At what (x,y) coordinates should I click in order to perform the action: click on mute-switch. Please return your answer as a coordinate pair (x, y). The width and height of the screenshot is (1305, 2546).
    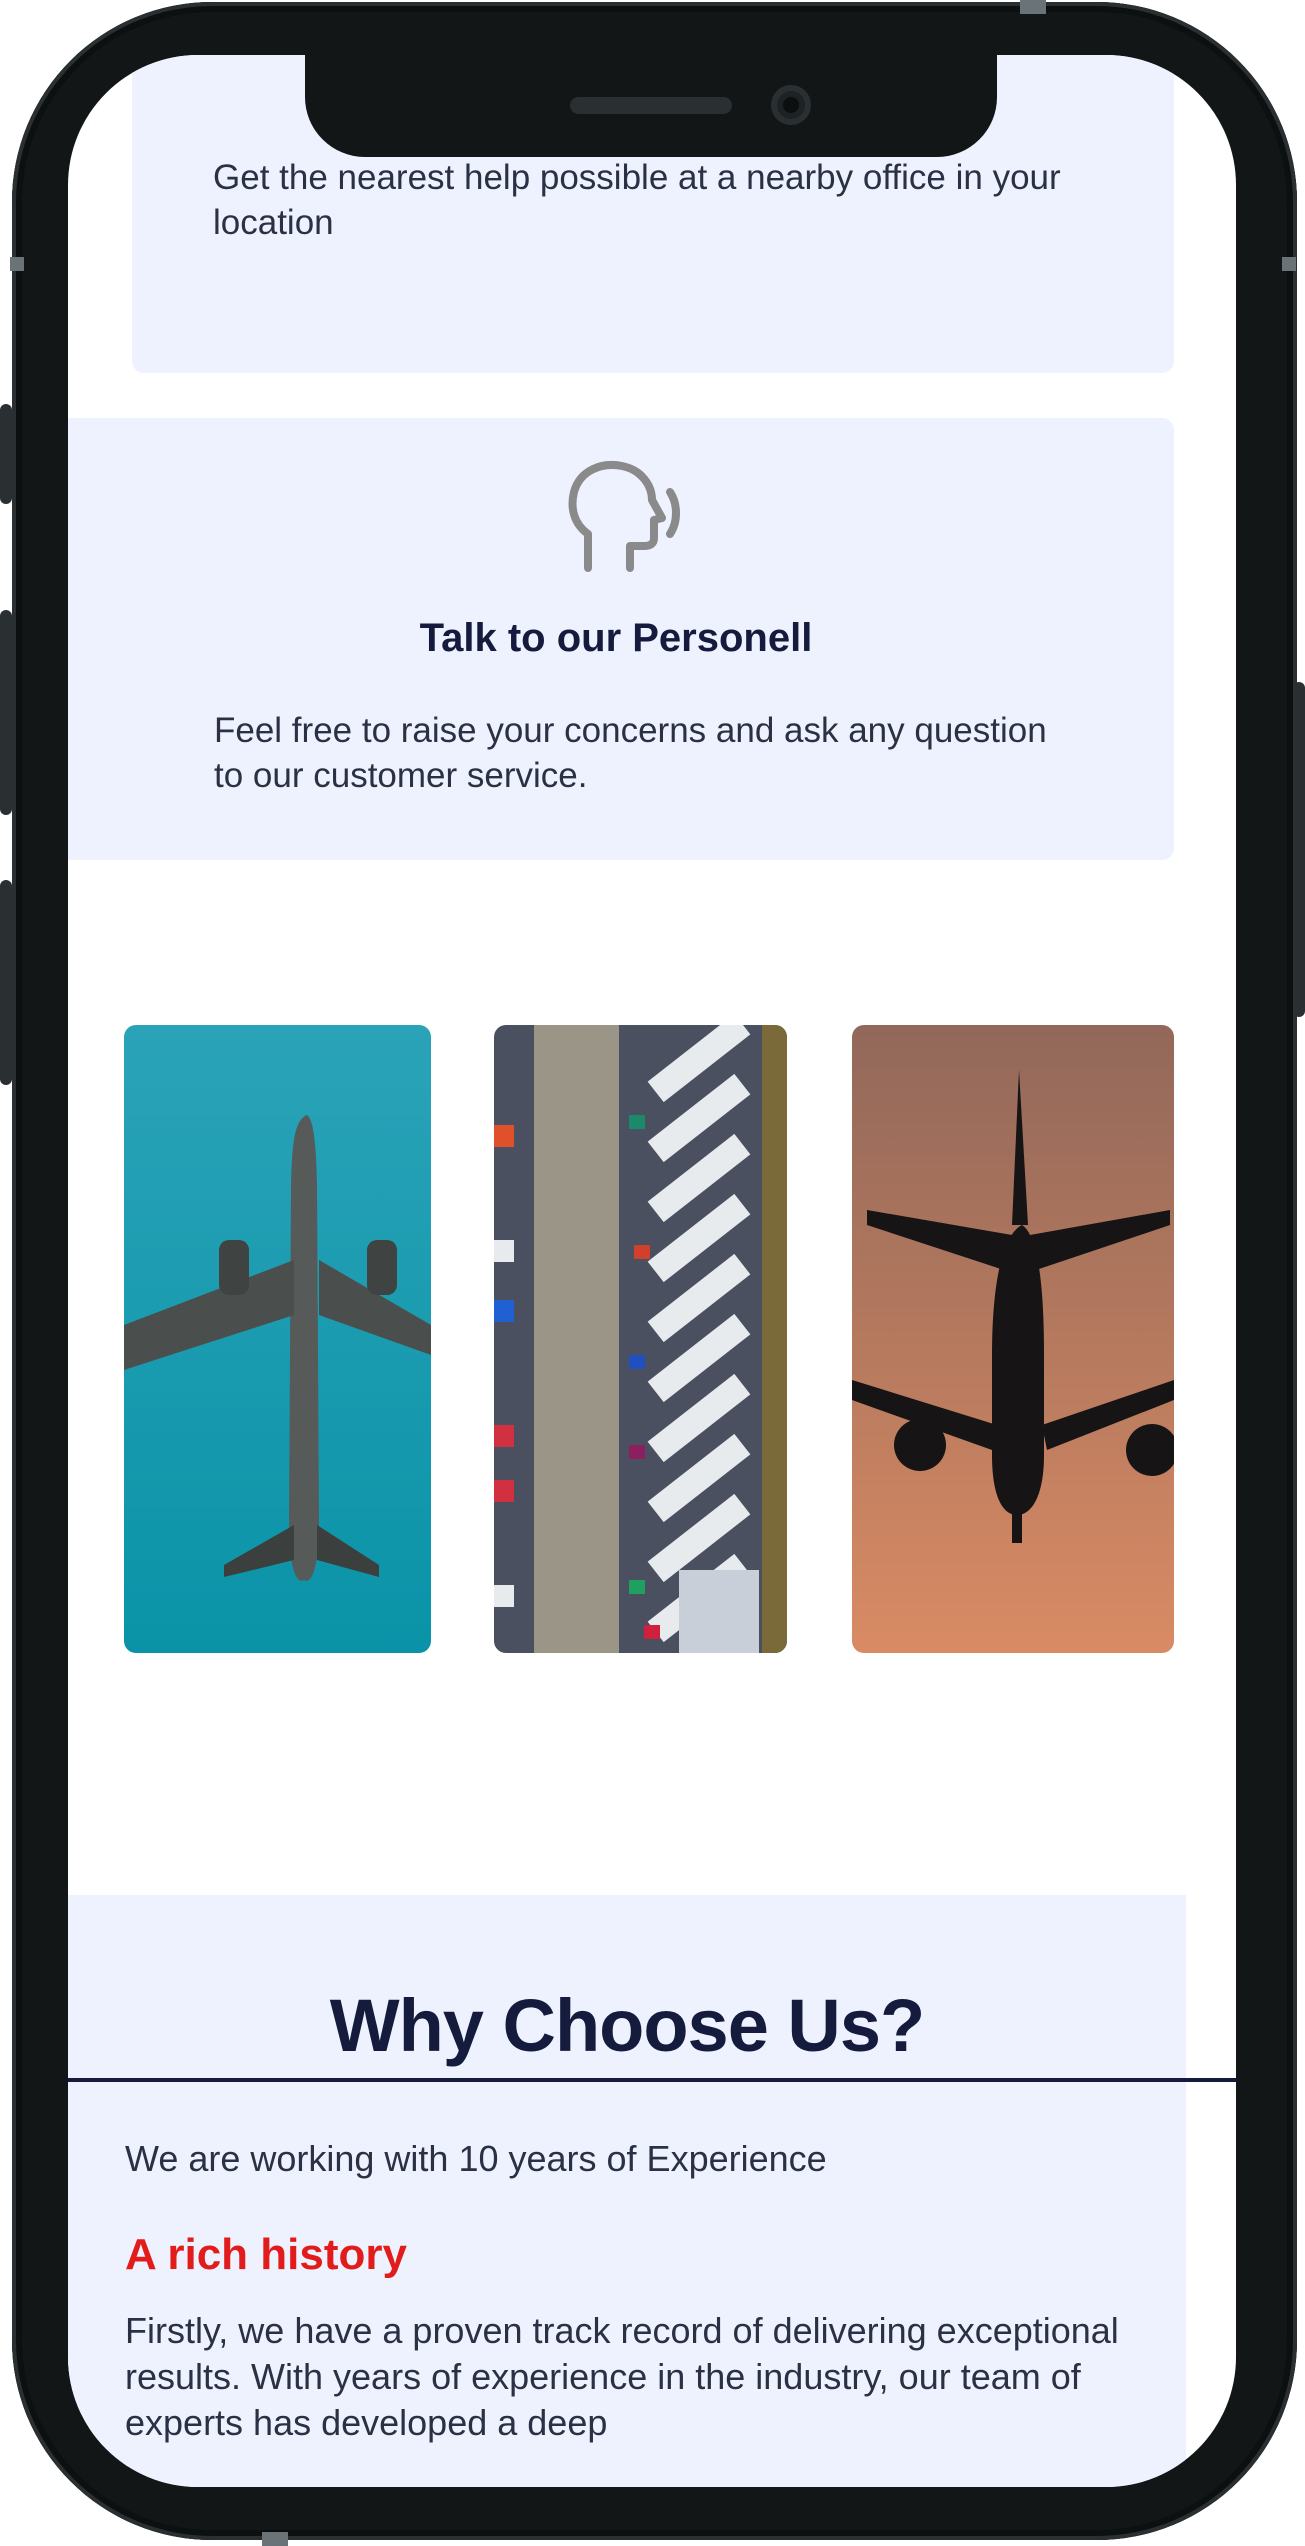
    Looking at the image, I should click on (6, 454).